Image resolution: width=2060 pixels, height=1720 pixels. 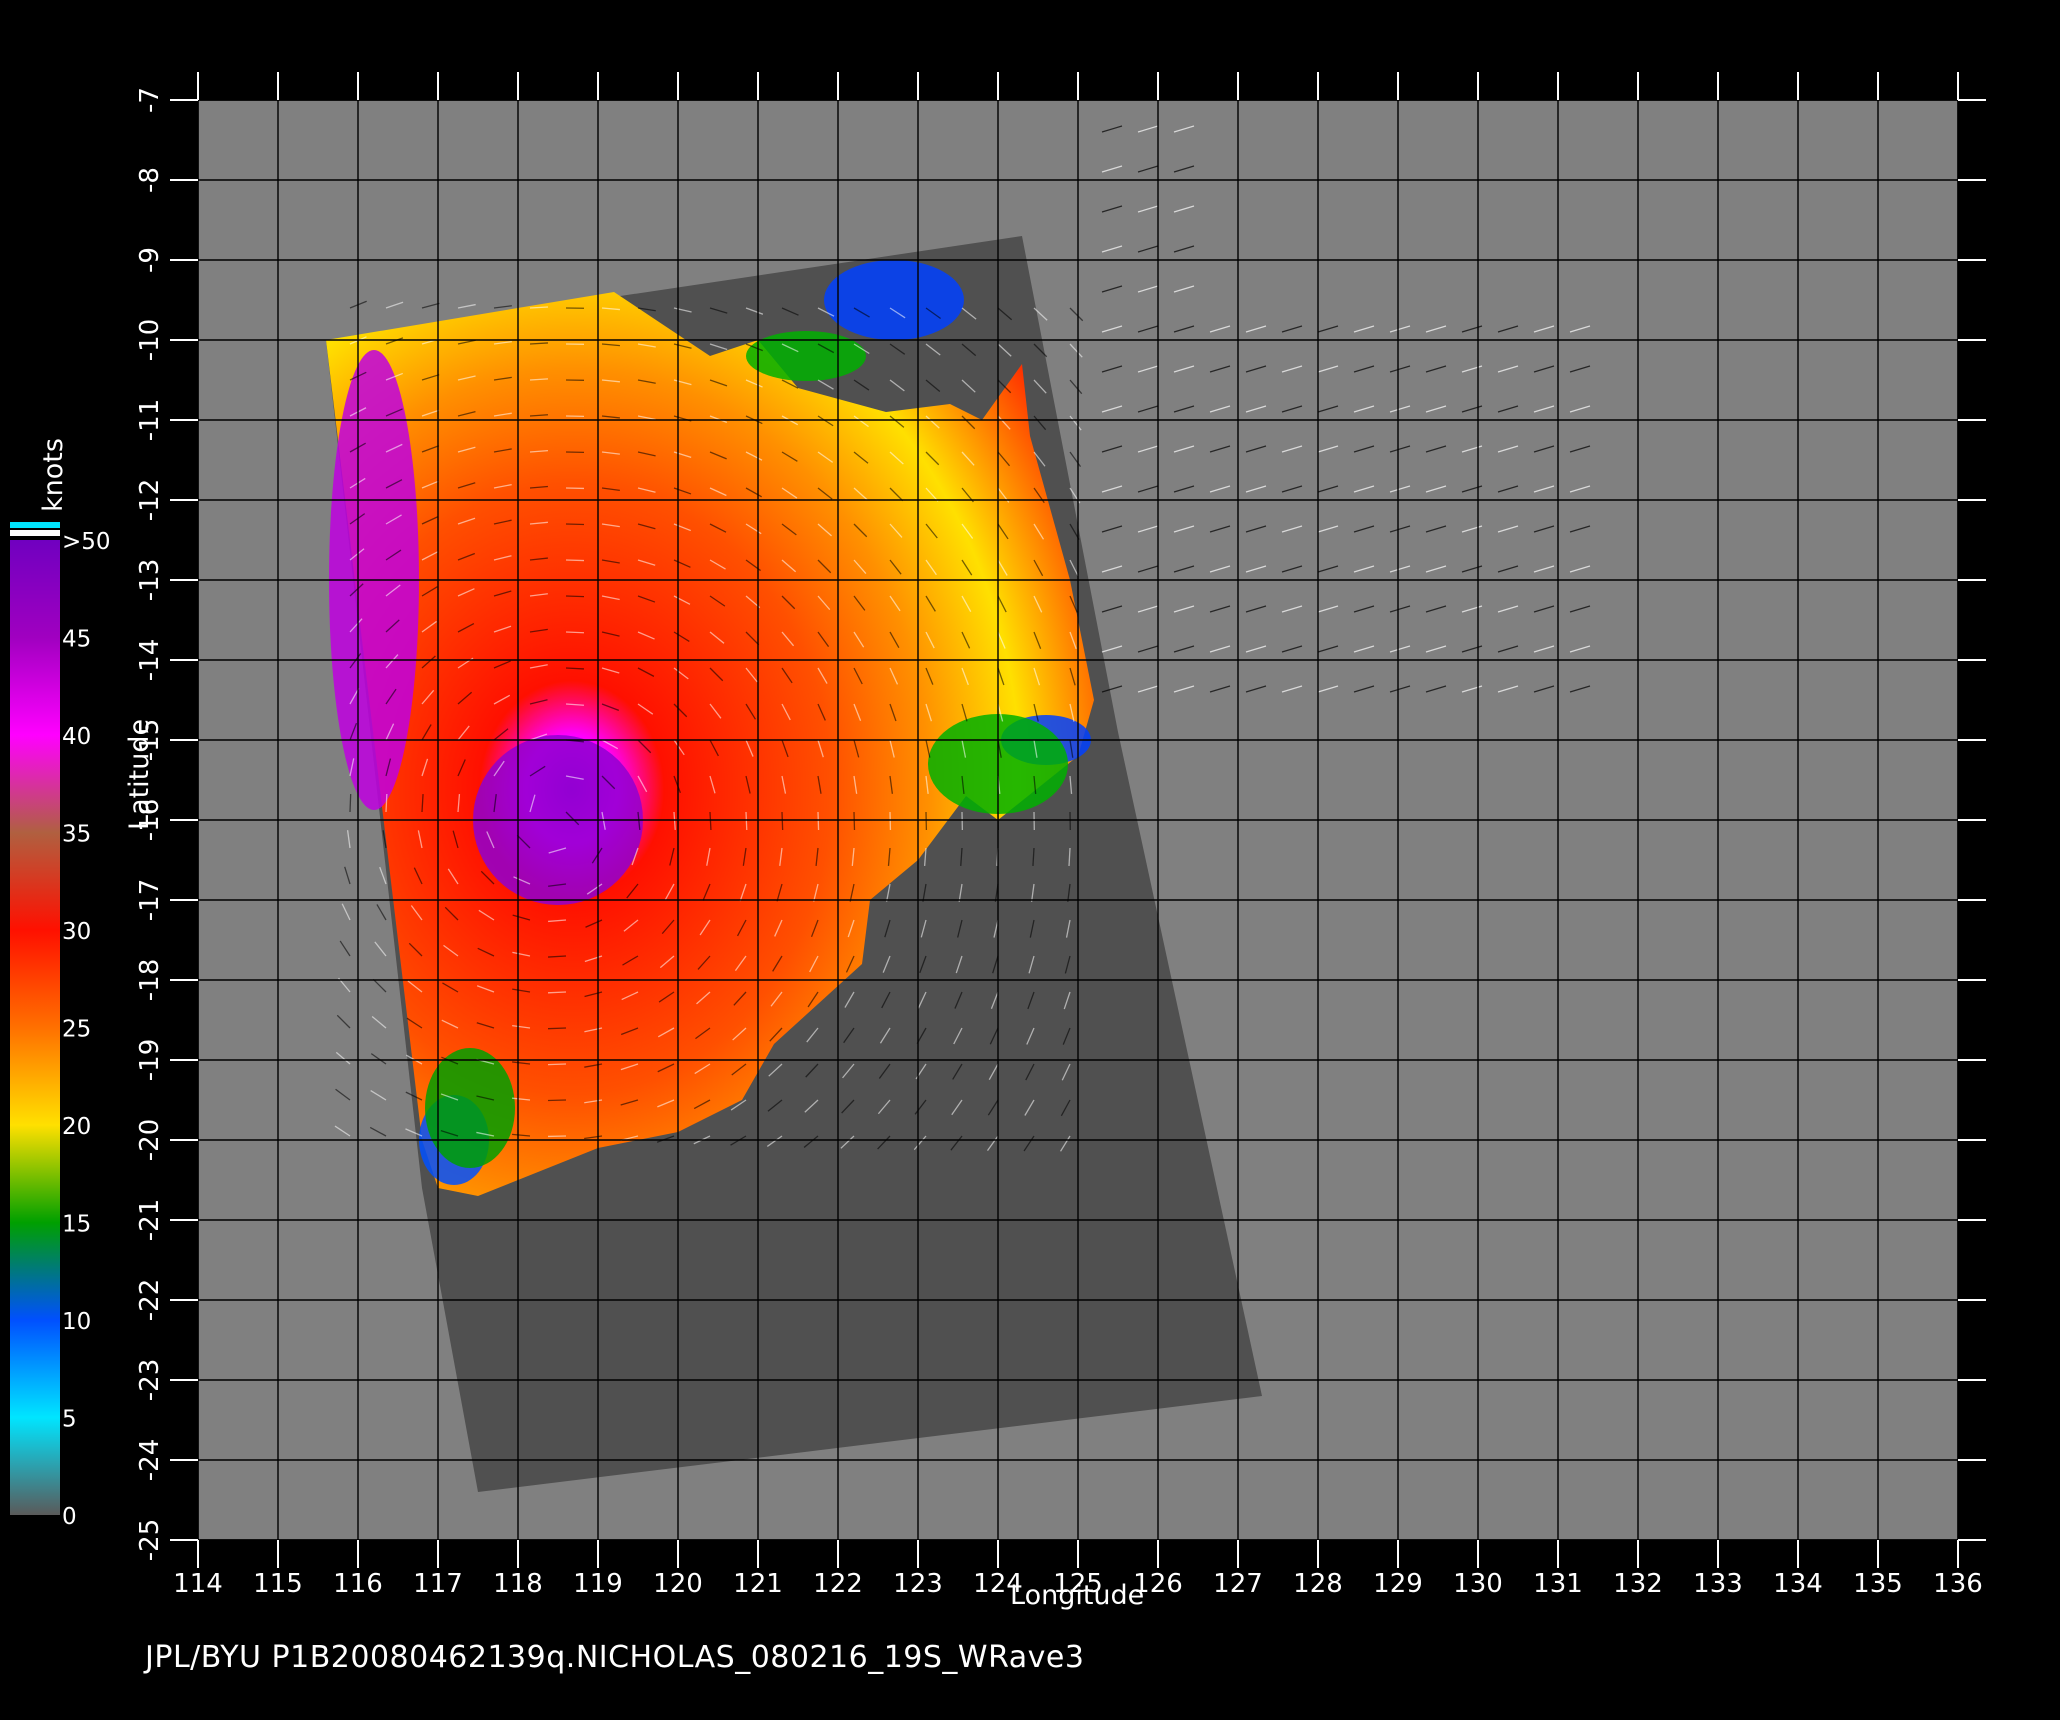 What do you see at coordinates (150, 1460) in the screenshot?
I see `y-tick-label: -24` at bounding box center [150, 1460].